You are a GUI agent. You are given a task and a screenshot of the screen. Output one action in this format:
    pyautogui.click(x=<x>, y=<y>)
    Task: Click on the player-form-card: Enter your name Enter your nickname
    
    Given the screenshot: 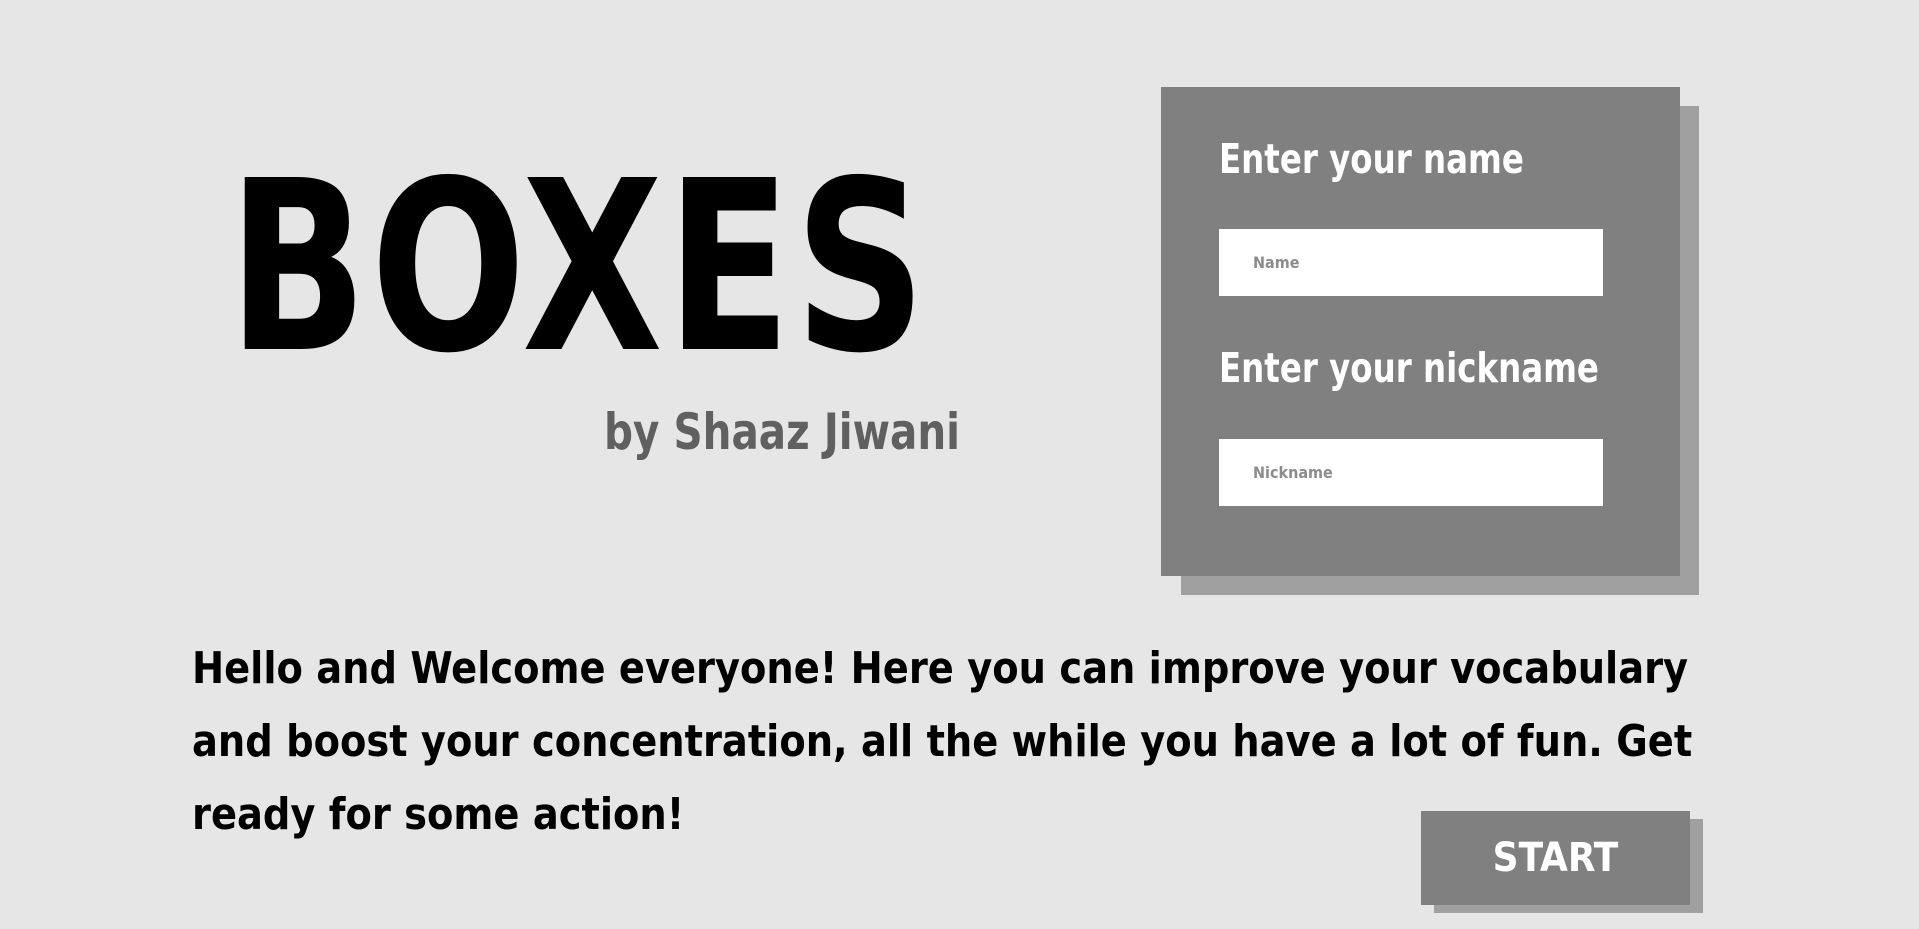 What is the action you would take?
    pyautogui.click(x=1420, y=331)
    